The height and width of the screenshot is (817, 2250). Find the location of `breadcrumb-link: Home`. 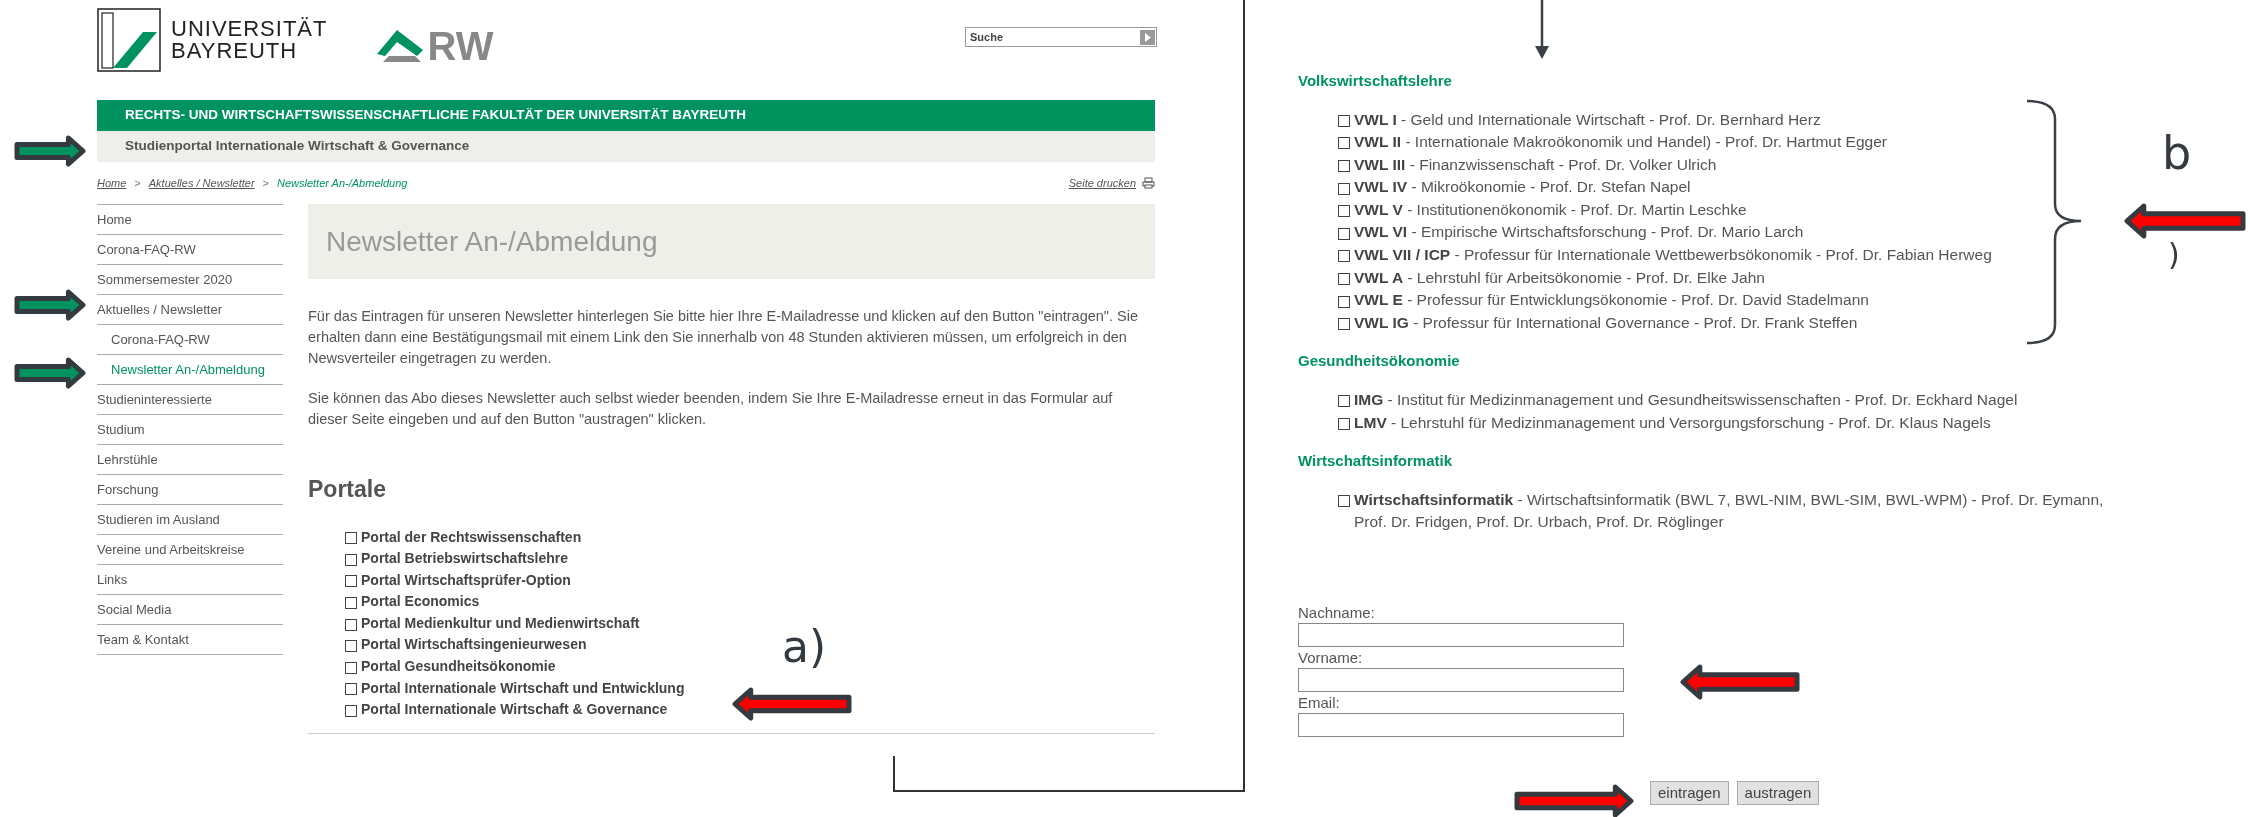

breadcrumb-link: Home is located at coordinates (112, 183).